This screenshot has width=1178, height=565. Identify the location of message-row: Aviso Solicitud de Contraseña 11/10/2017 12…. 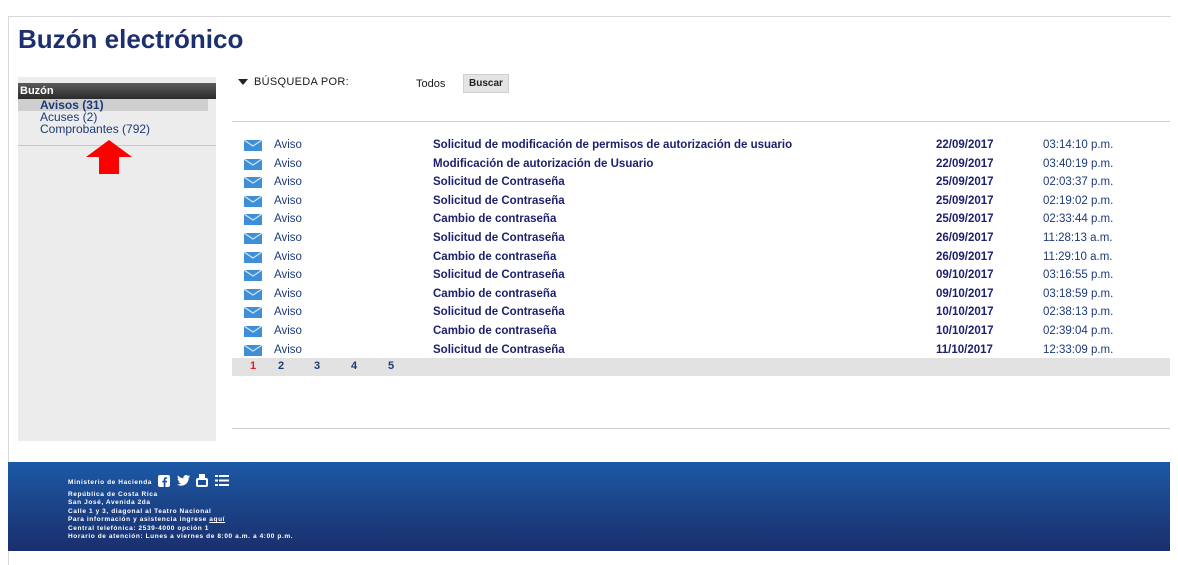
(704, 350).